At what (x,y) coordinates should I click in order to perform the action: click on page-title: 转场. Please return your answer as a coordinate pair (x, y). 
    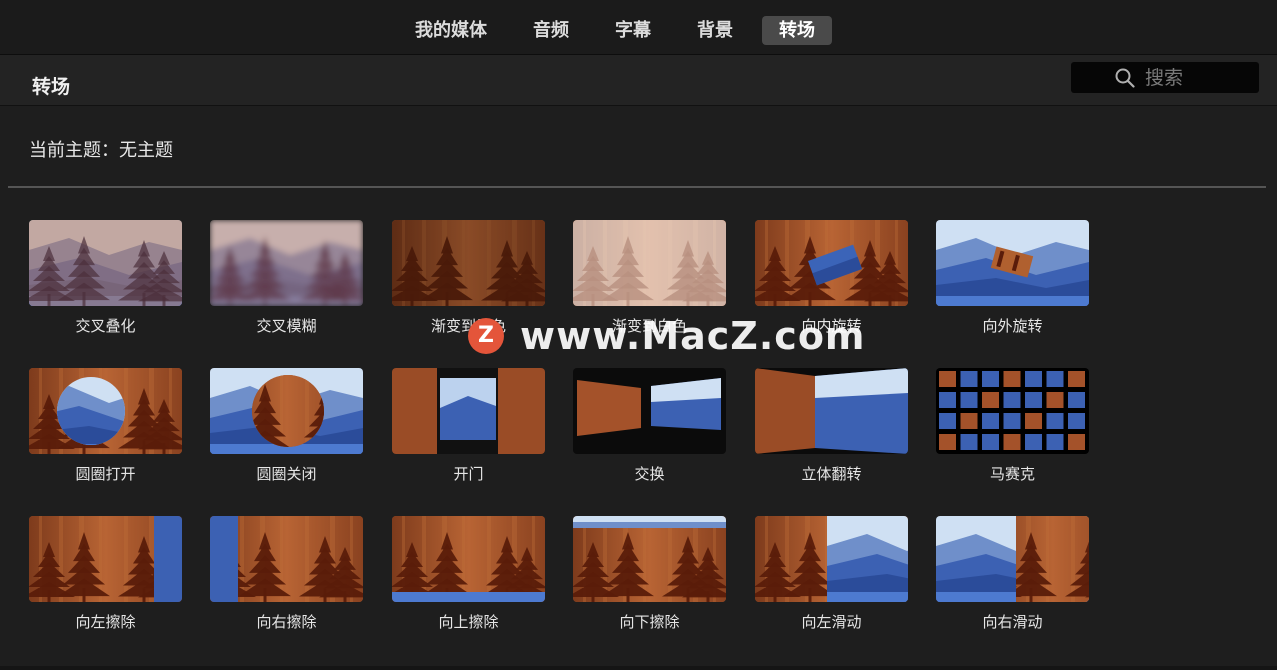
    Looking at the image, I should click on (51, 87).